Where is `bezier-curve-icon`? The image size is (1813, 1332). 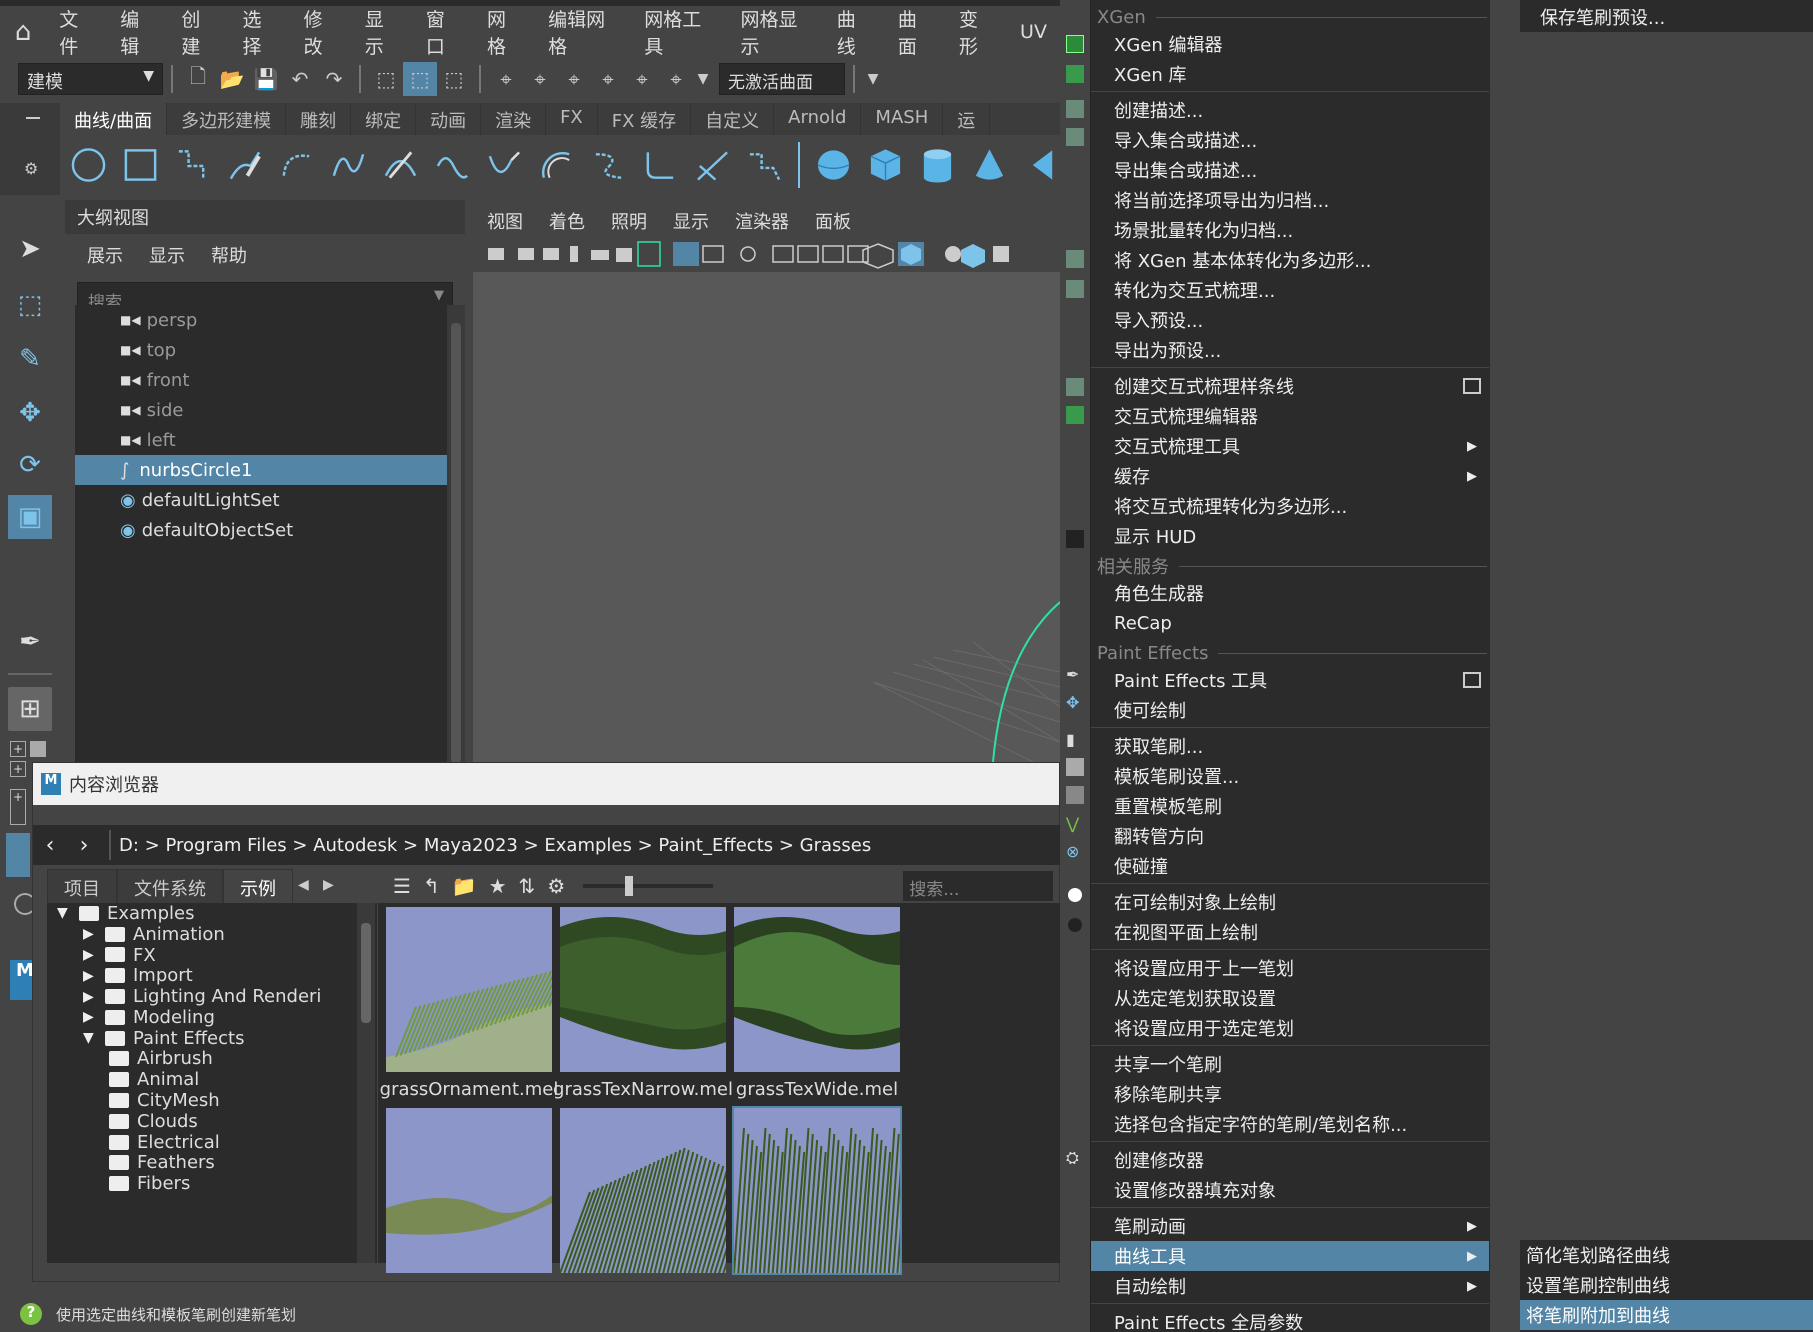
bezier-curve-icon is located at coordinates (348, 165).